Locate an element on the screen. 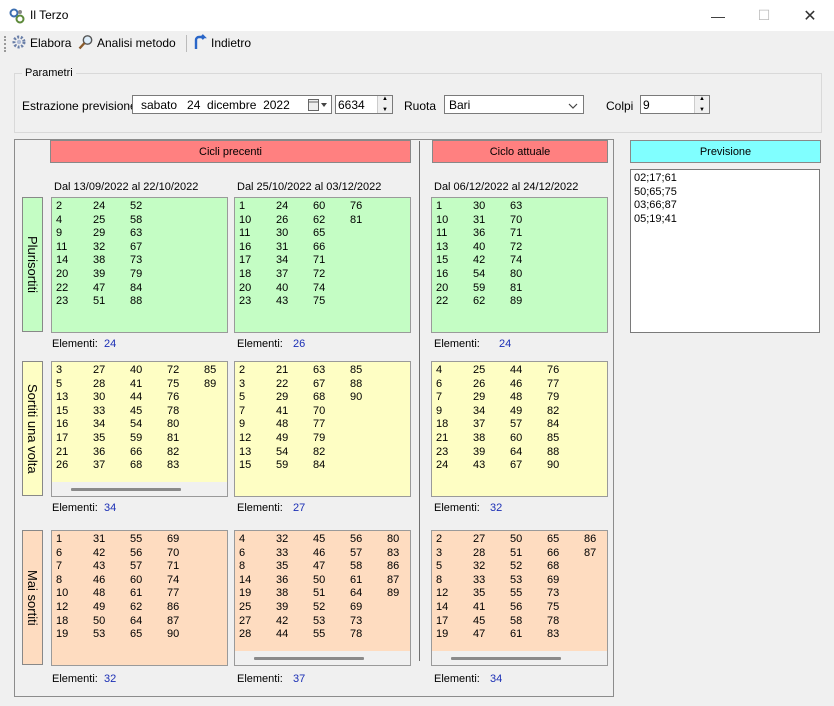 The image size is (834, 706). grid-cell: 57 is located at coordinates (516, 424).